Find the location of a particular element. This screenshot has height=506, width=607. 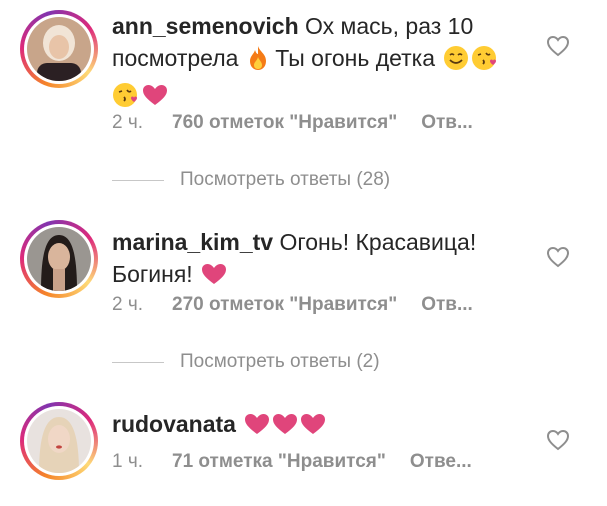

comment-text-line2: Богиня! is located at coordinates (156, 274).